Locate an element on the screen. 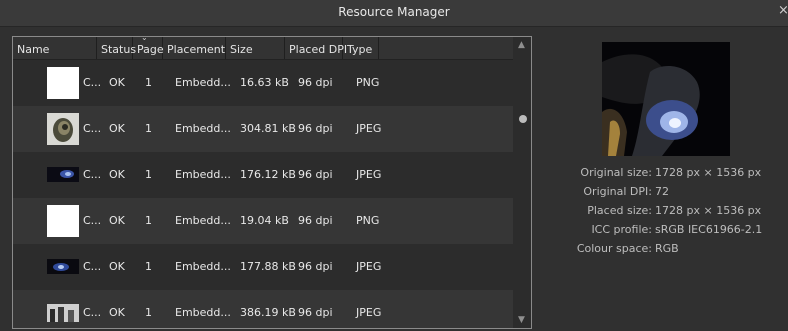  size-cell: 176.12 kB is located at coordinates (268, 174).